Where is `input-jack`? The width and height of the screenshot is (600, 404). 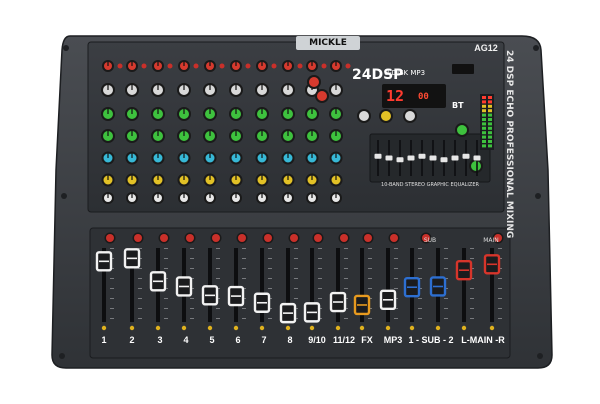 input-jack is located at coordinates (274, 66).